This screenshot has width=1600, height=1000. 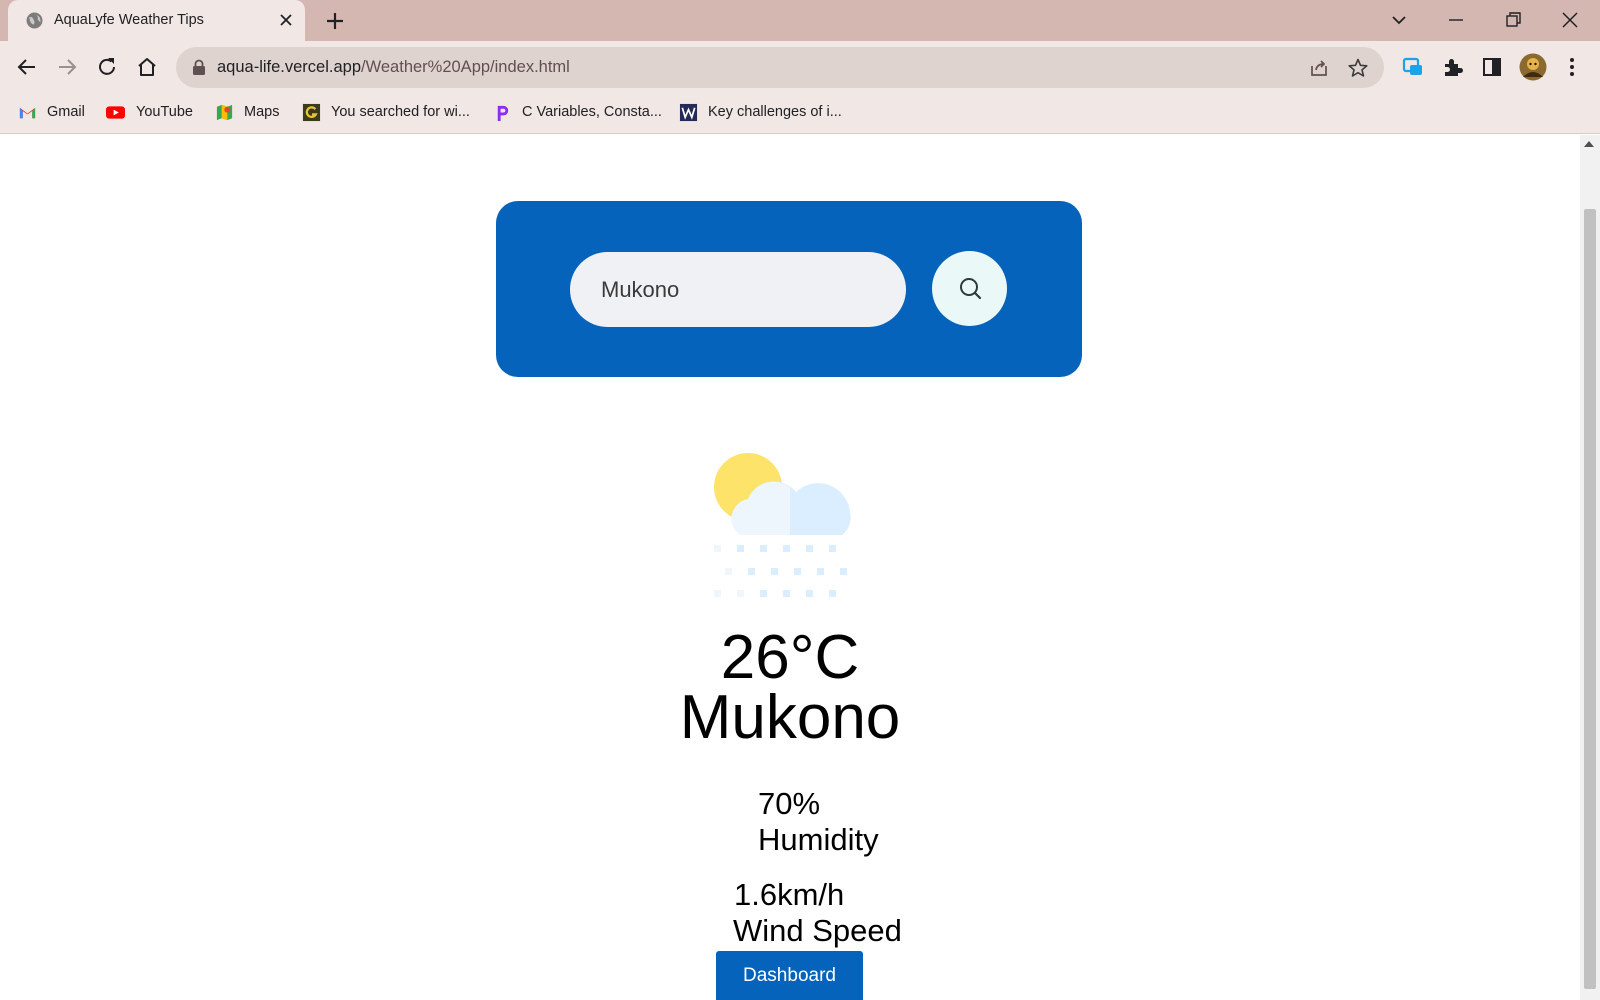 What do you see at coordinates (465, 67) in the screenshot?
I see `url-path: /Weather%20App/index.html` at bounding box center [465, 67].